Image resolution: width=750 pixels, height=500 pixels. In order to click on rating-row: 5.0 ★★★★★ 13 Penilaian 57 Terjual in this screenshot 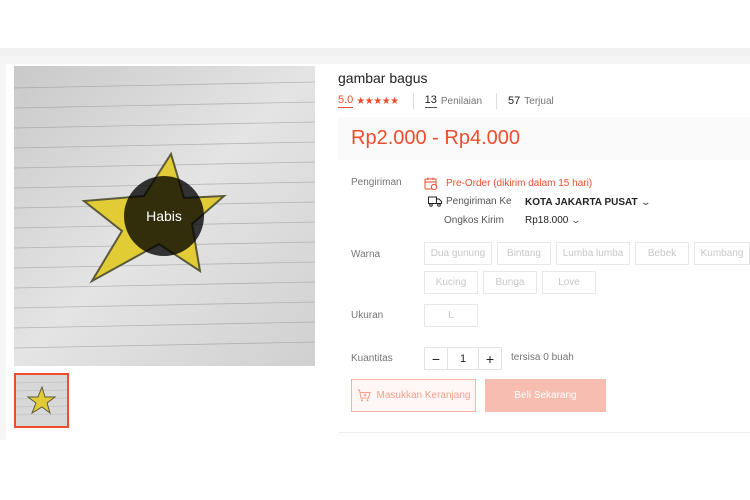, I will do `click(446, 101)`.